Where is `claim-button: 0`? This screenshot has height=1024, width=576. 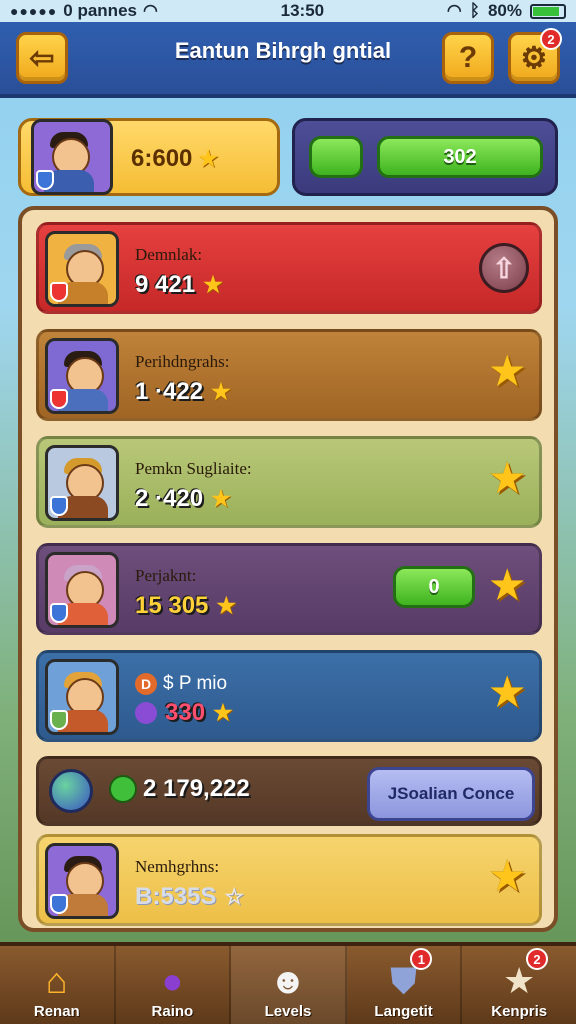
claim-button: 0 is located at coordinates (434, 587).